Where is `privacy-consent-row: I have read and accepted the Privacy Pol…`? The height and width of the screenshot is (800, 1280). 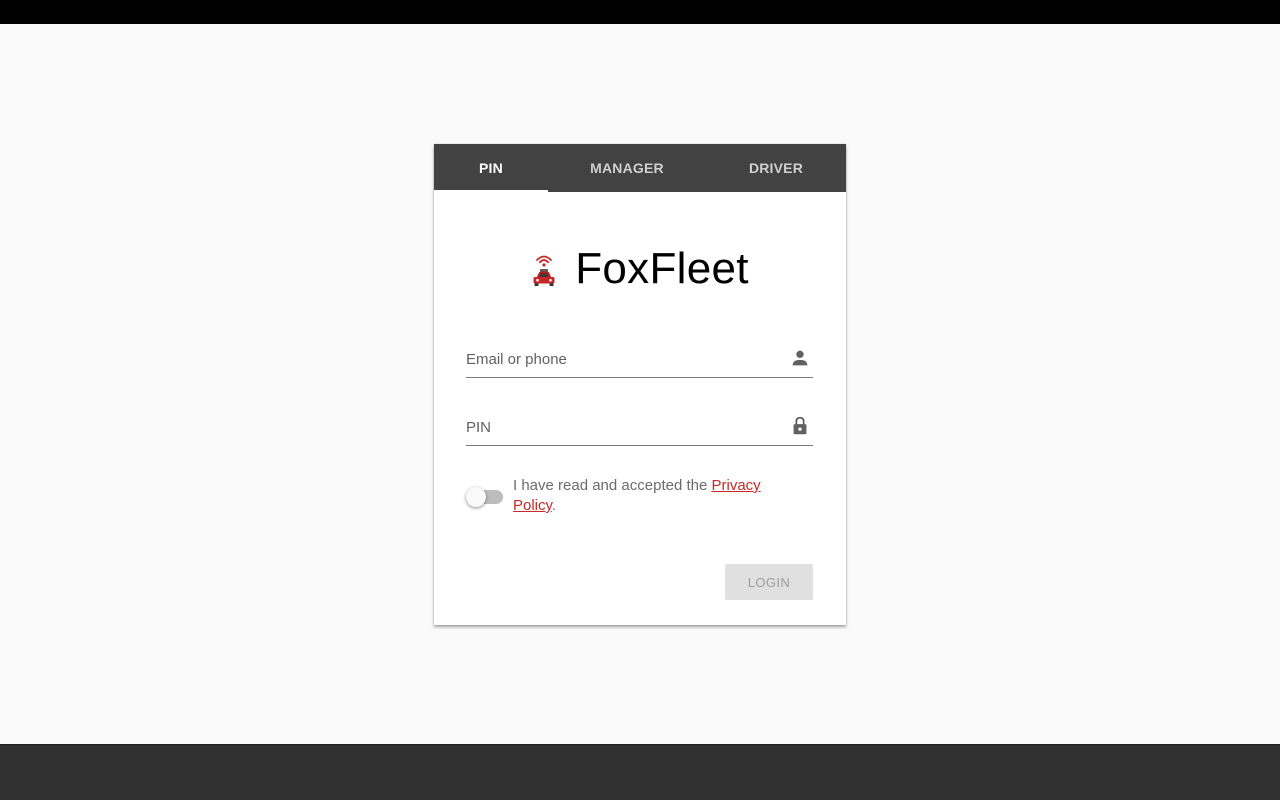 privacy-consent-row: I have read and accepted the Privacy Pol… is located at coordinates (639, 498).